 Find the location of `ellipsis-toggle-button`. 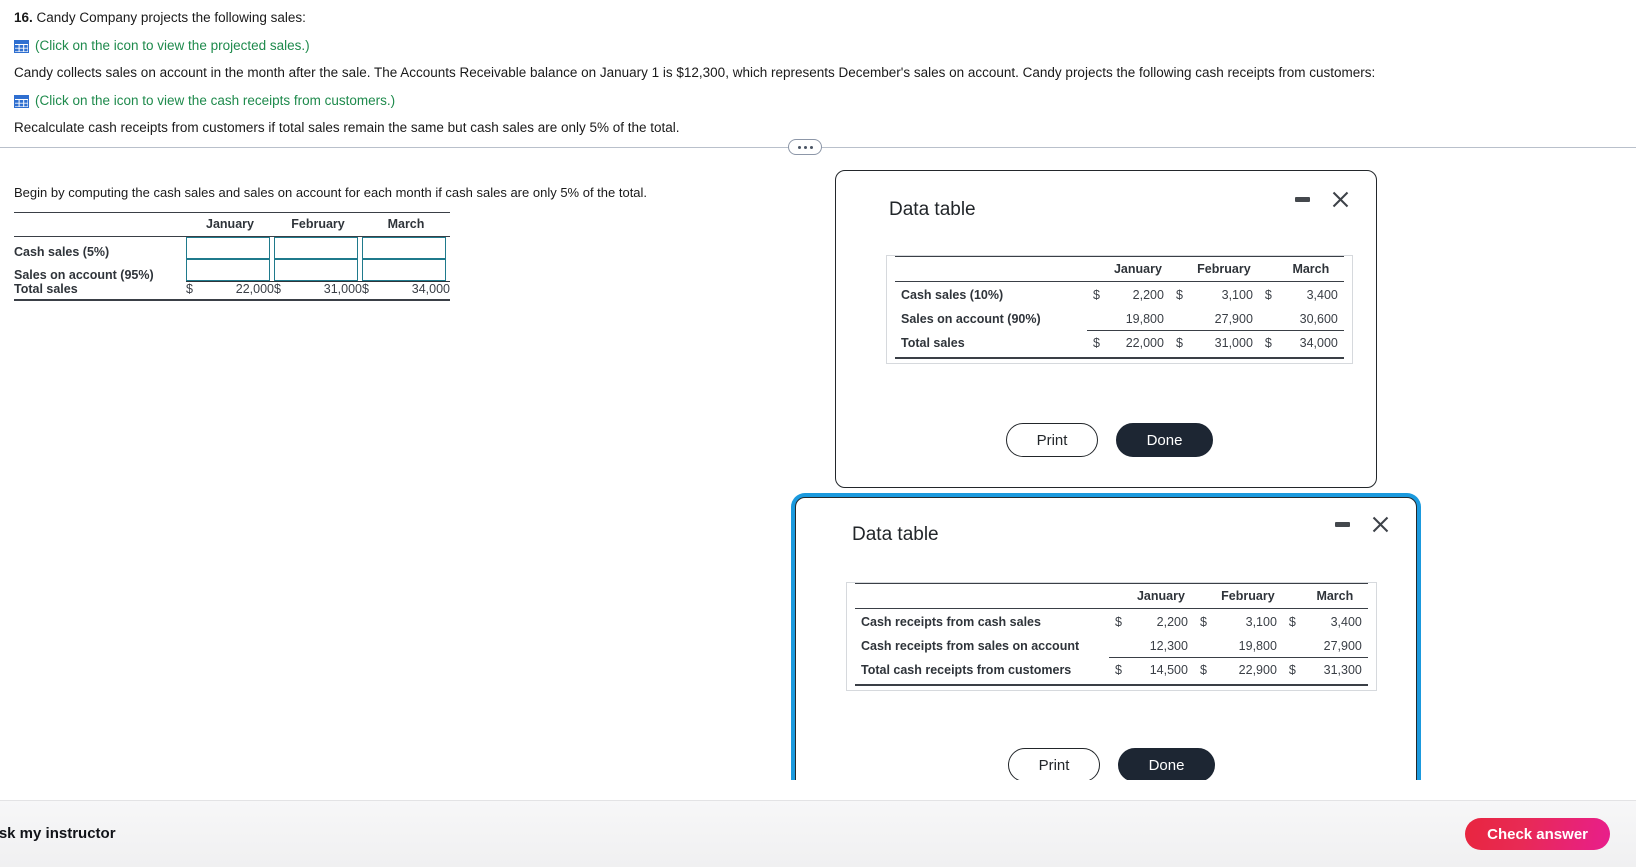

ellipsis-toggle-button is located at coordinates (805, 147).